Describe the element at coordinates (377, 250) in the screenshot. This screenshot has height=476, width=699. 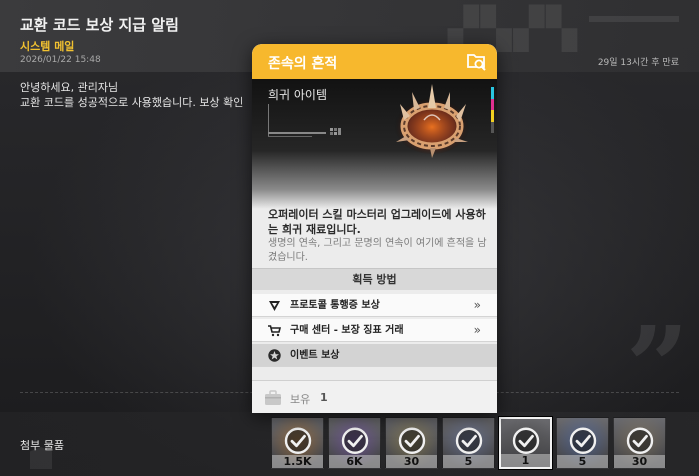
I see `item-flavor-text: 생명의 연속, 그리고 문명의 연속이 여기에 흔적을 남겼습니다.` at that location.